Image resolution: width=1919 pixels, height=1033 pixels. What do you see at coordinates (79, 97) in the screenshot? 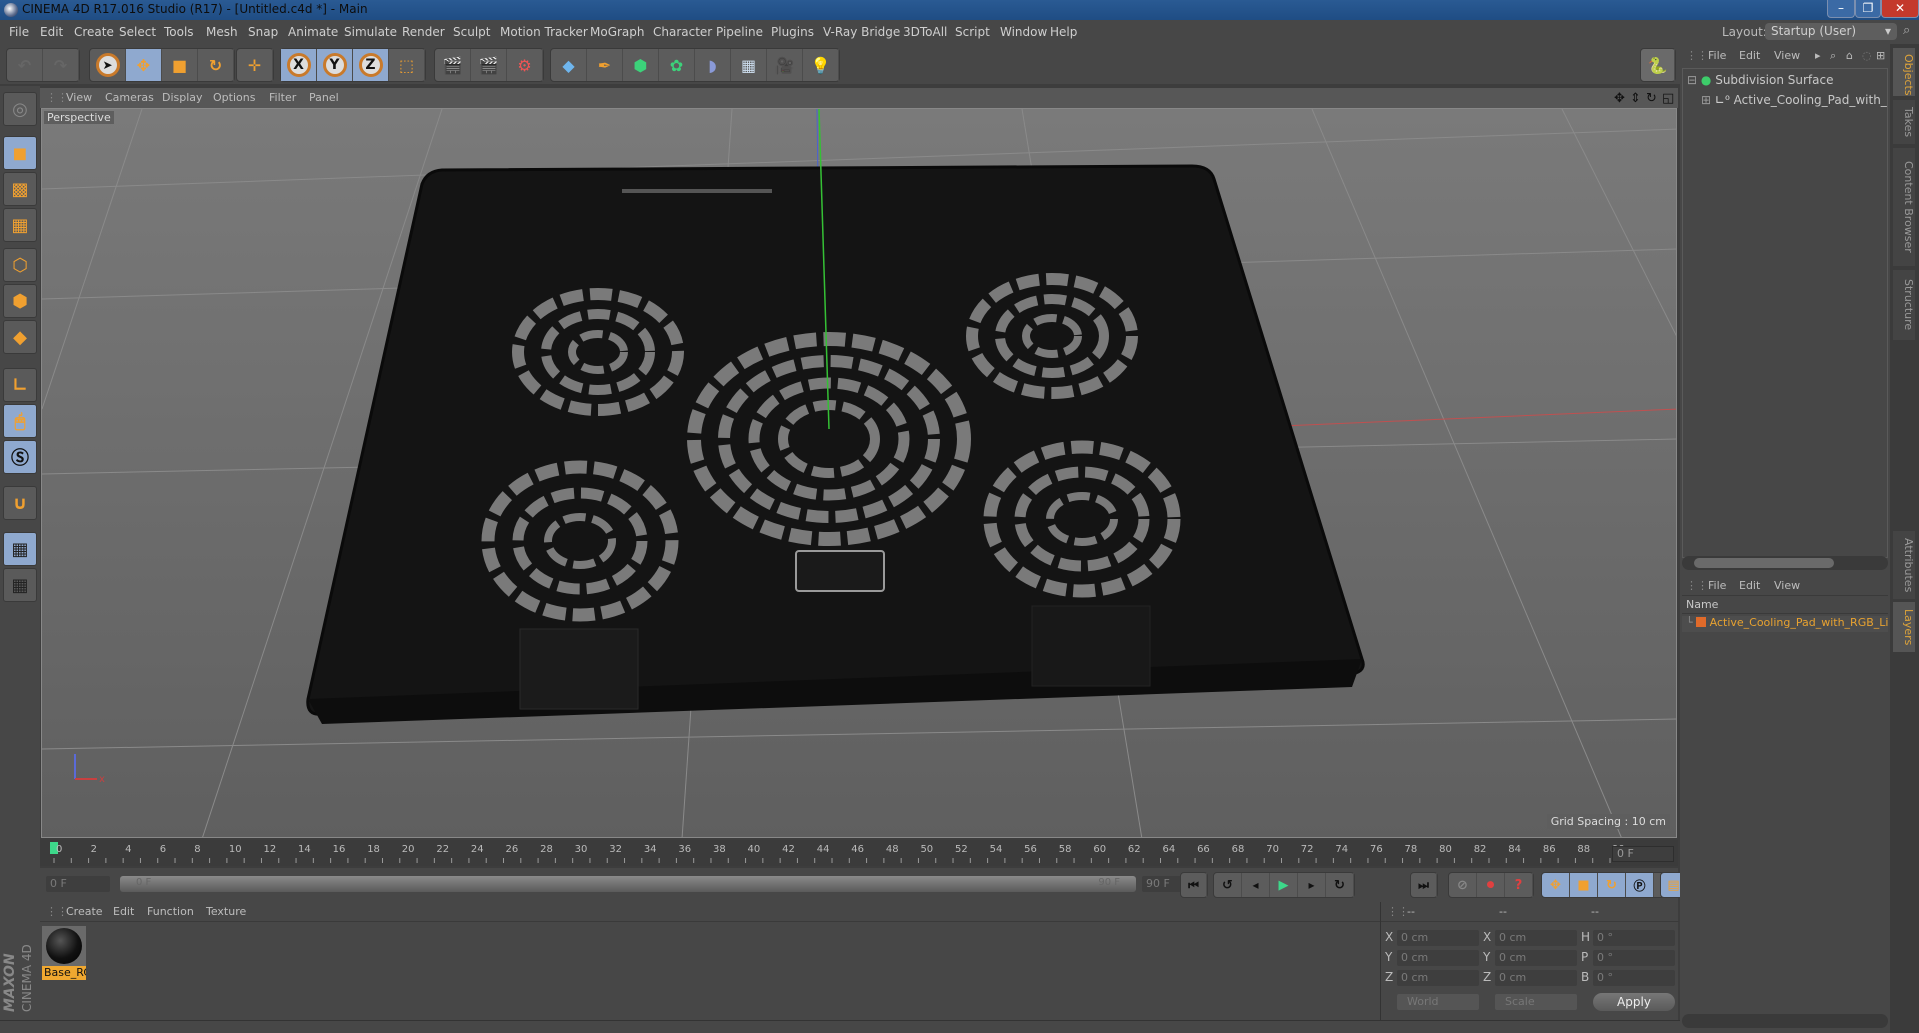
I see `viewport-menu-view: View` at bounding box center [79, 97].